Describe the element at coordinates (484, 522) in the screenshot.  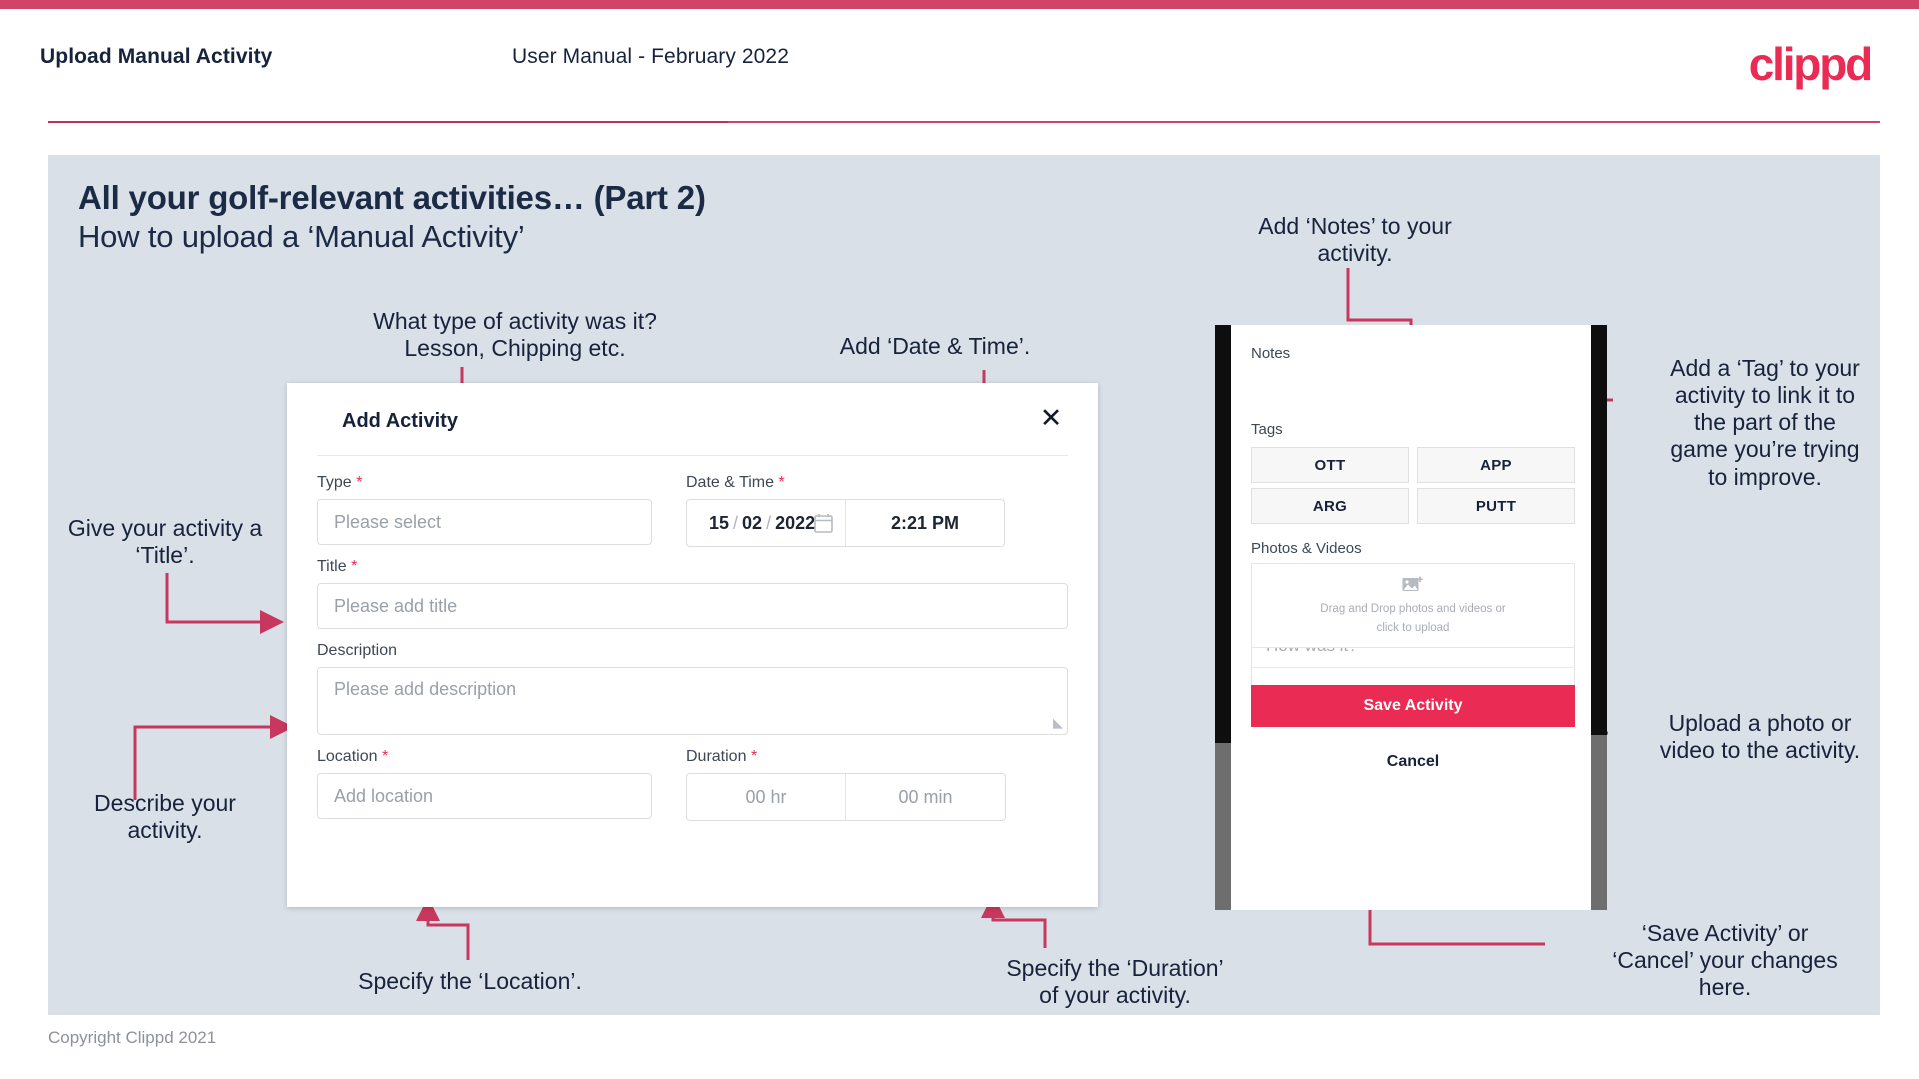
I see `type-select: Please select` at that location.